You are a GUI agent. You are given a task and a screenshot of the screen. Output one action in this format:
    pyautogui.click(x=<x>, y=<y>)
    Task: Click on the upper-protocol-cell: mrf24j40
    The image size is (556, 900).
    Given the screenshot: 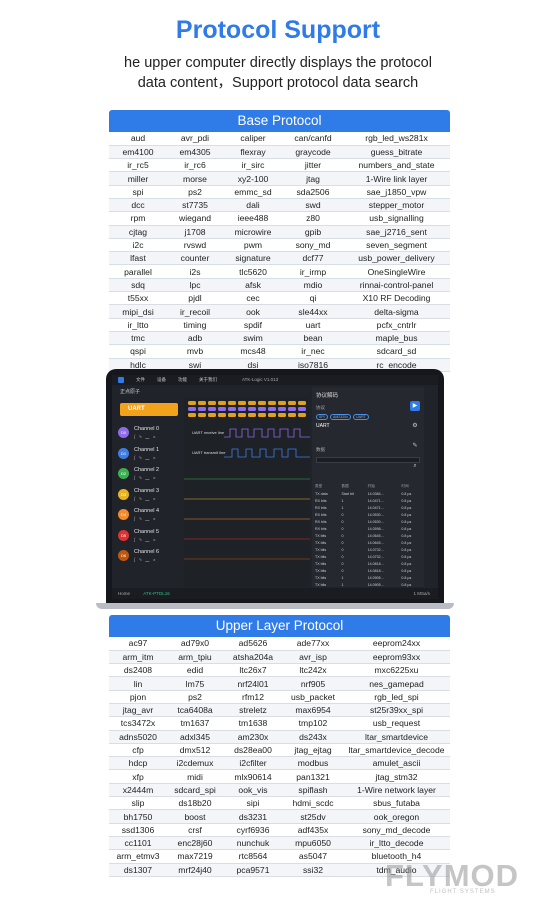 What is the action you would take?
    pyautogui.click(x=195, y=870)
    